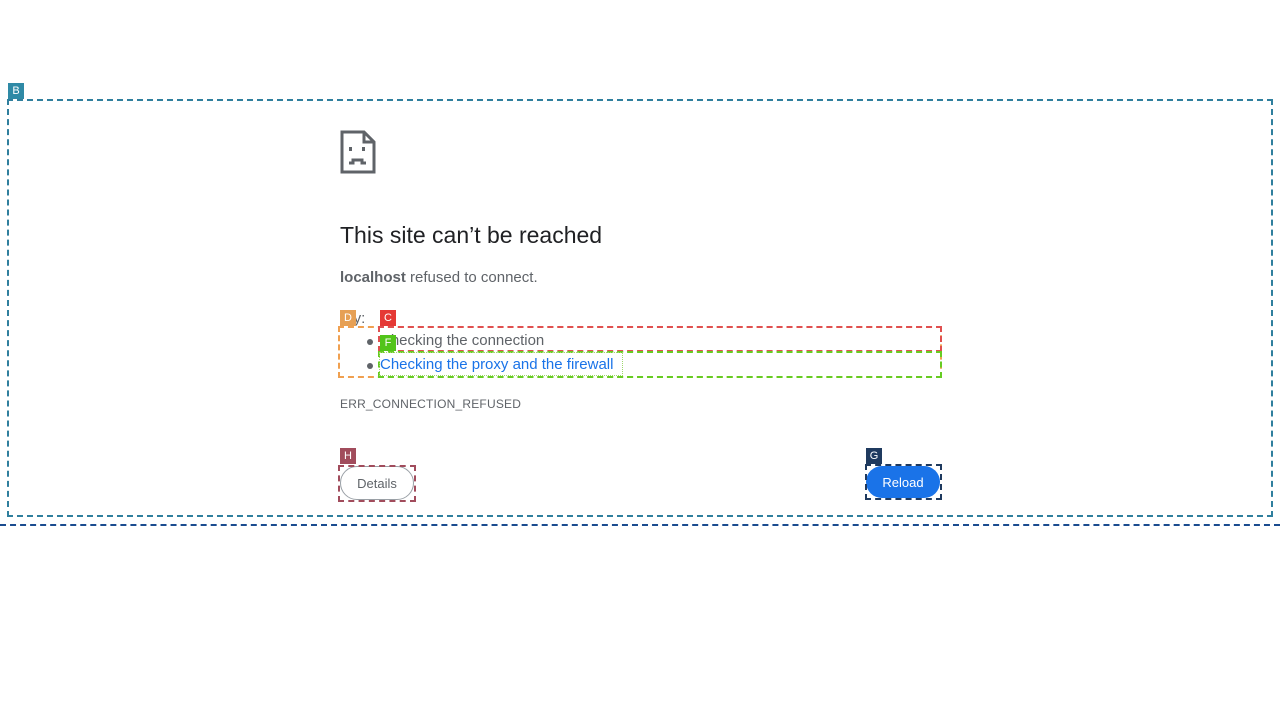 This screenshot has height=720, width=1280. I want to click on annotation-tag-g: G, so click(874, 456).